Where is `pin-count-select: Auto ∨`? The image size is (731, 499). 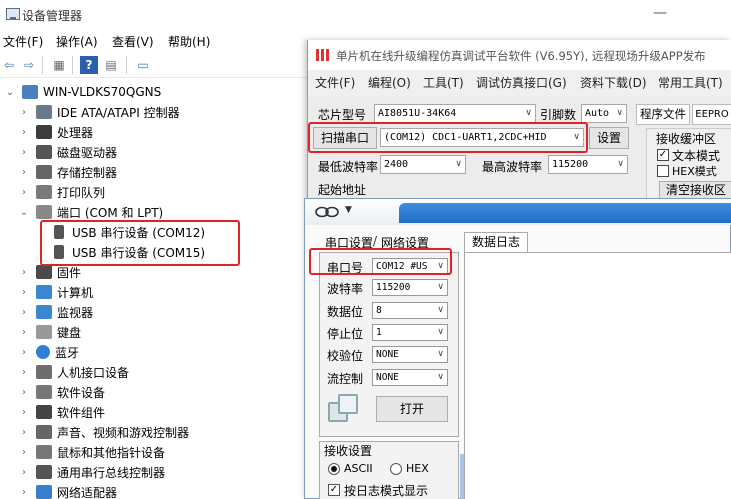
pin-count-select: Auto ∨ is located at coordinates (604, 113).